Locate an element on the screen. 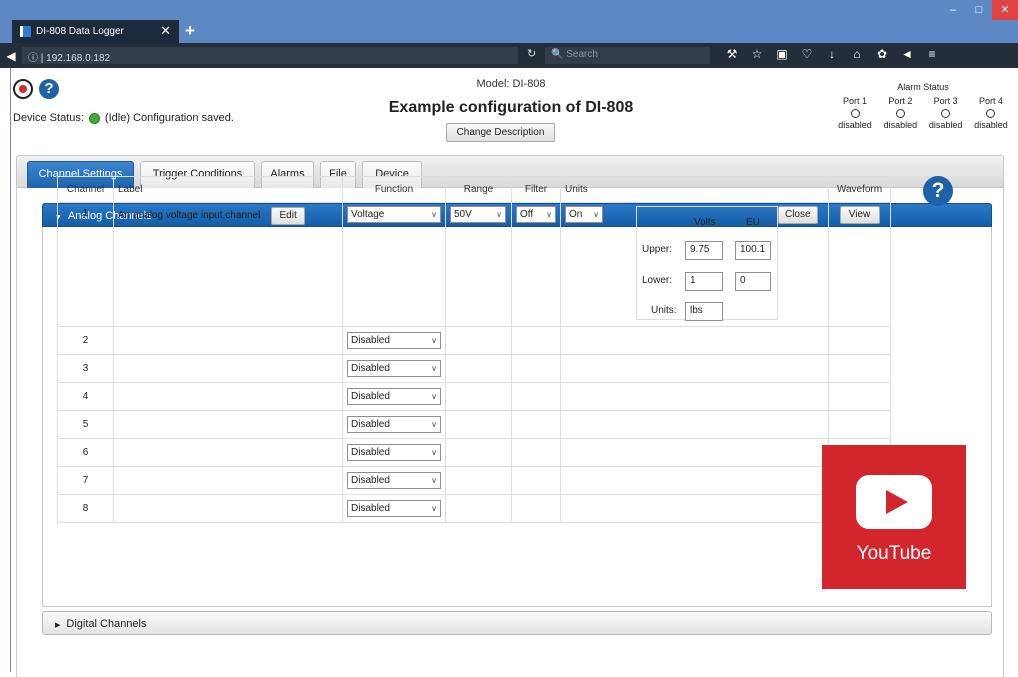  url-bar: ⓘ | 192.168.0.182 is located at coordinates (270, 55).